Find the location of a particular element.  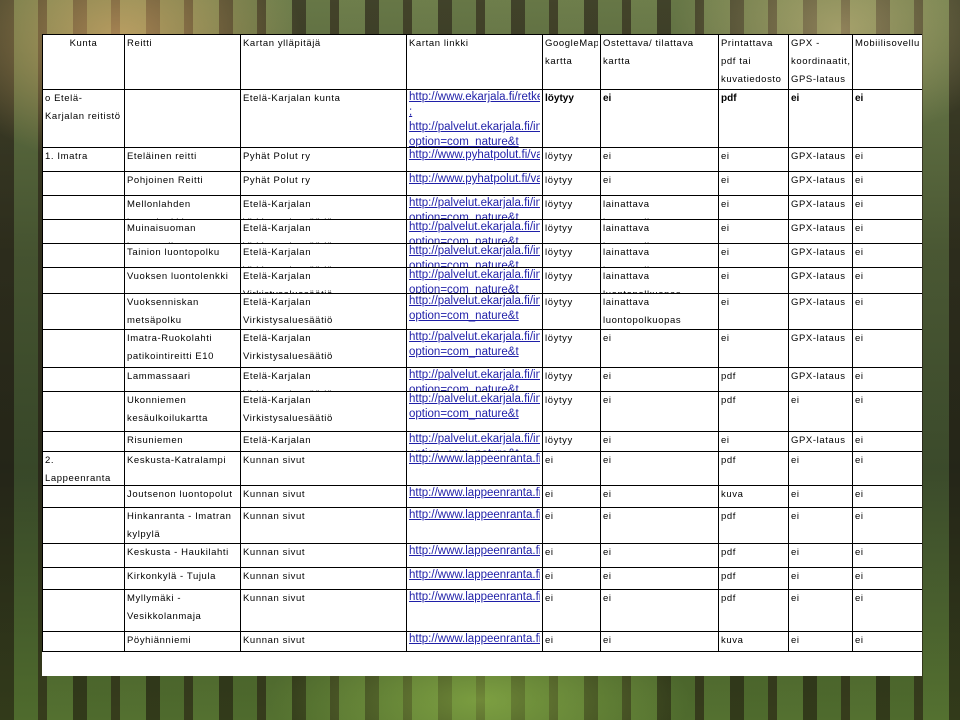

cell-reitti: Pohjoinen Reitti is located at coordinates (182, 183).